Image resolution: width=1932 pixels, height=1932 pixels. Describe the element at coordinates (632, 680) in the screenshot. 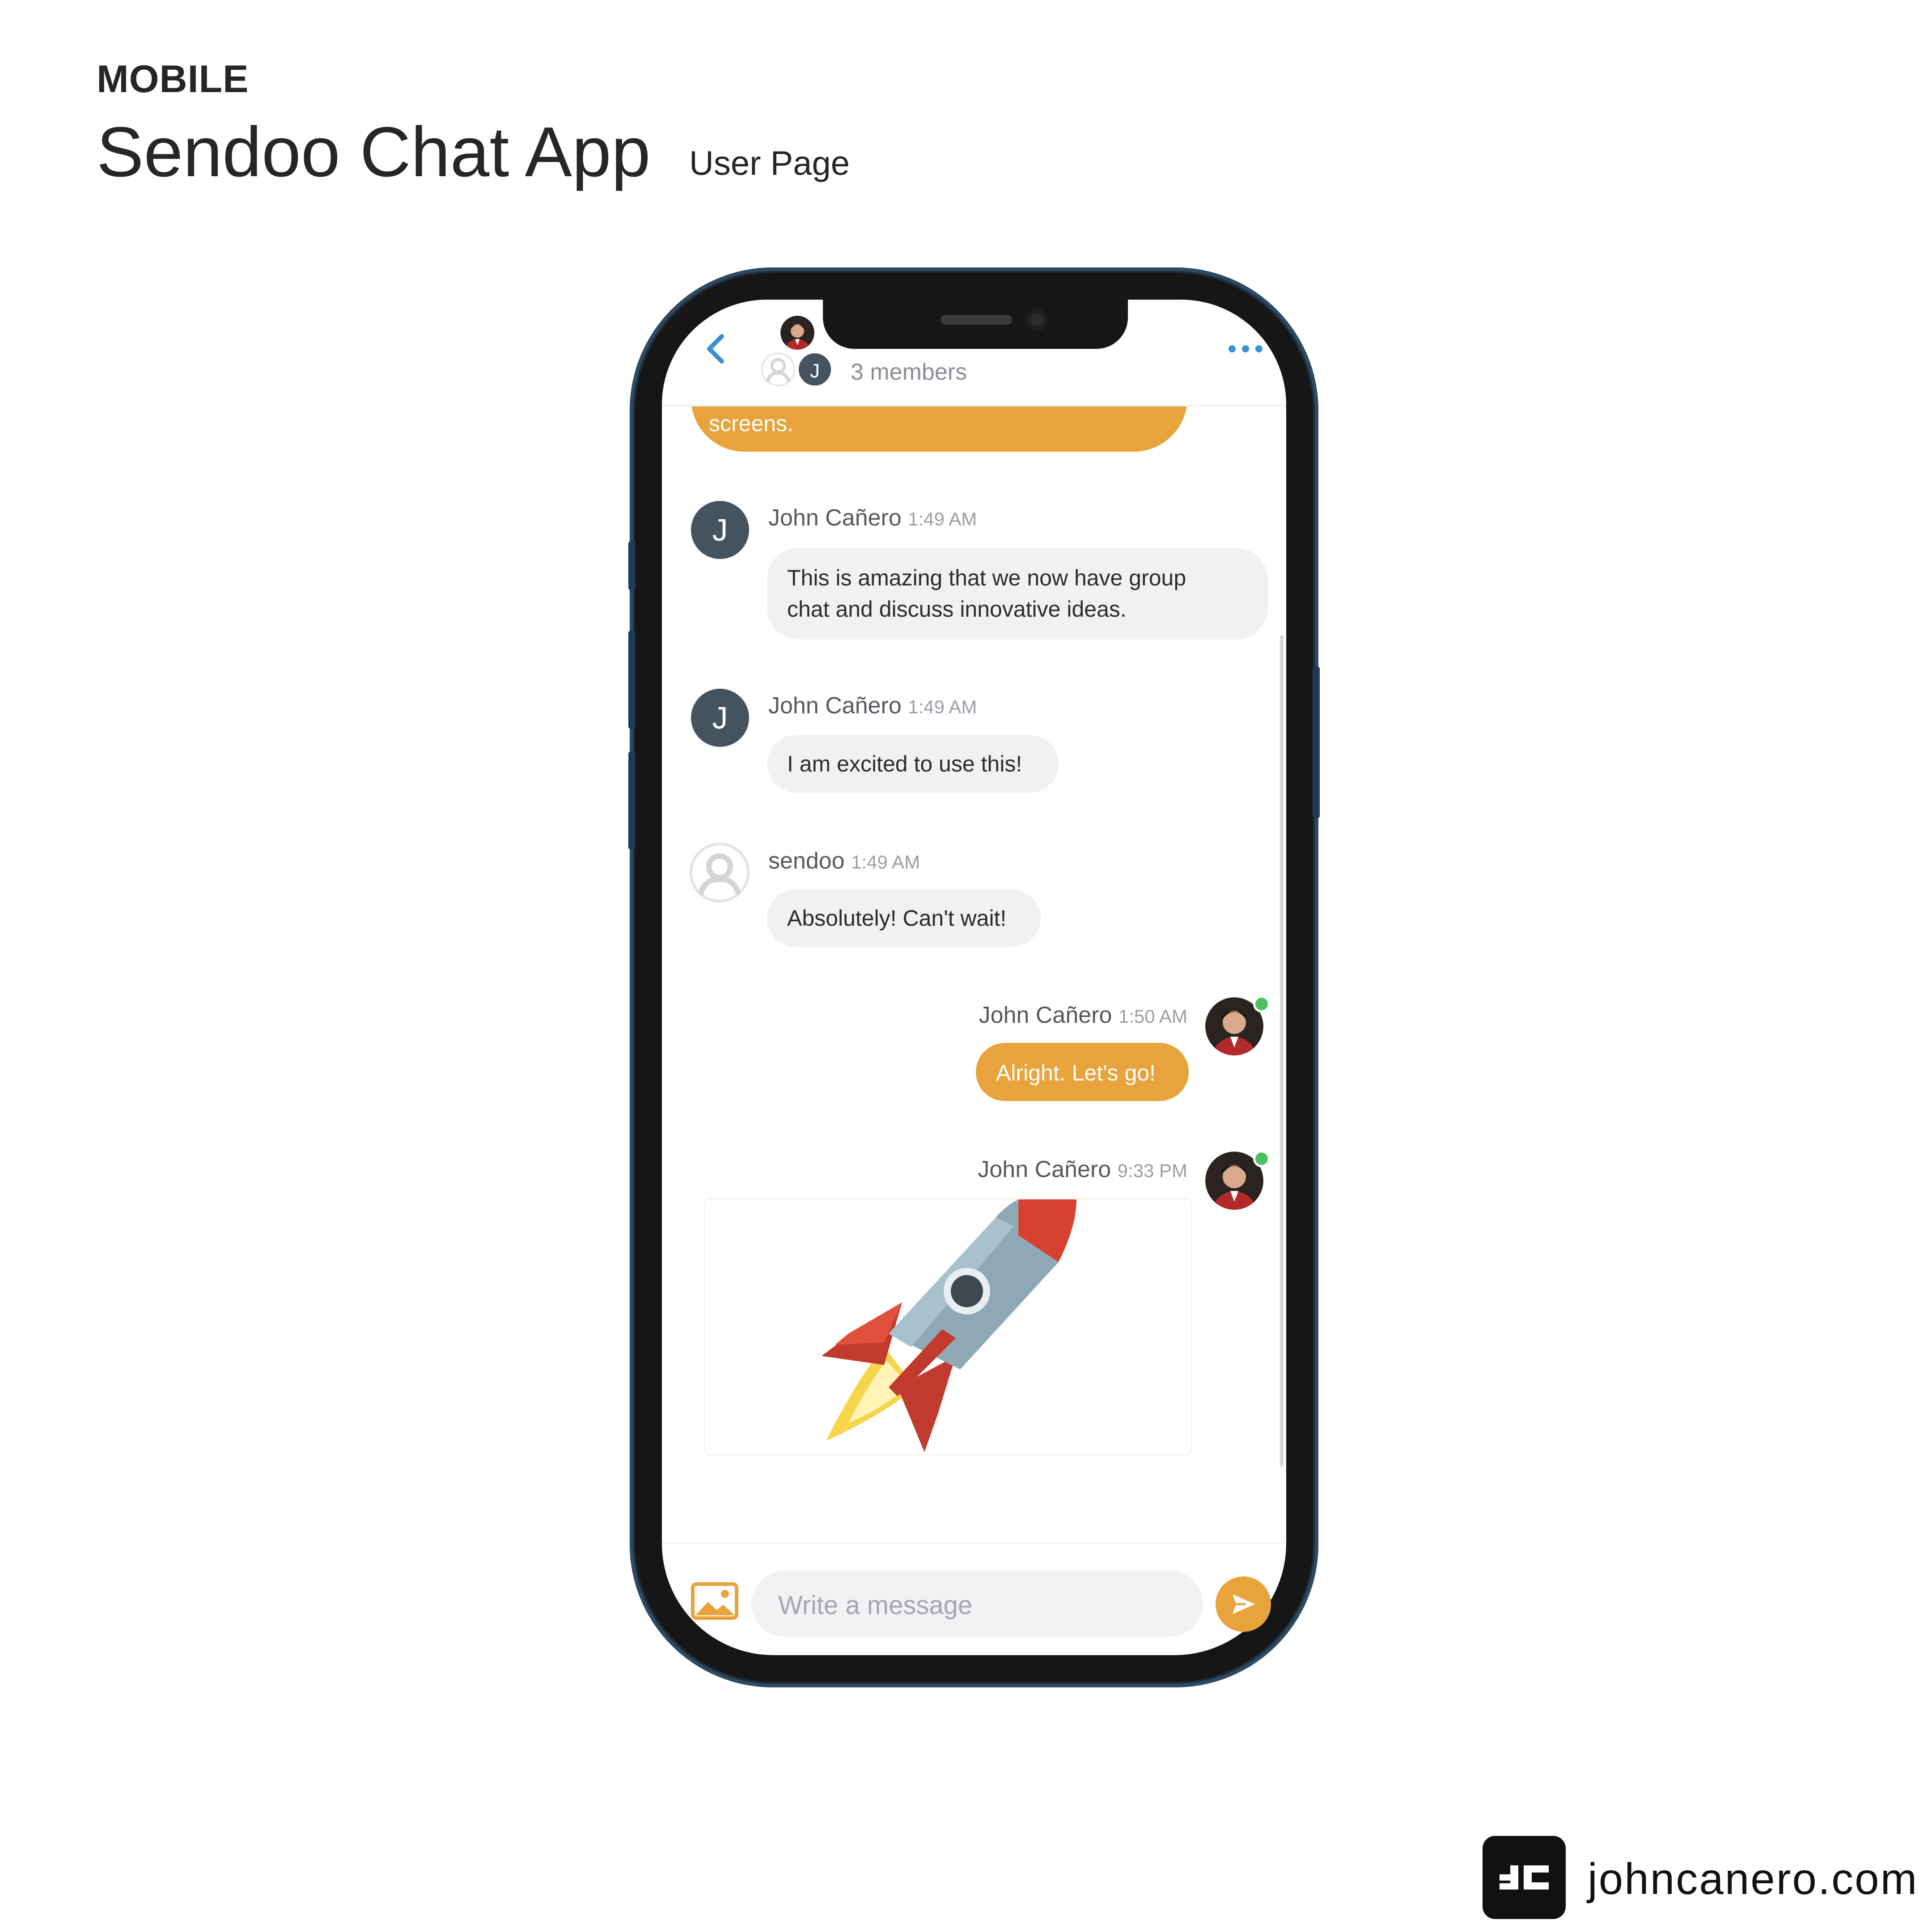

I see `phone-volume-up` at that location.